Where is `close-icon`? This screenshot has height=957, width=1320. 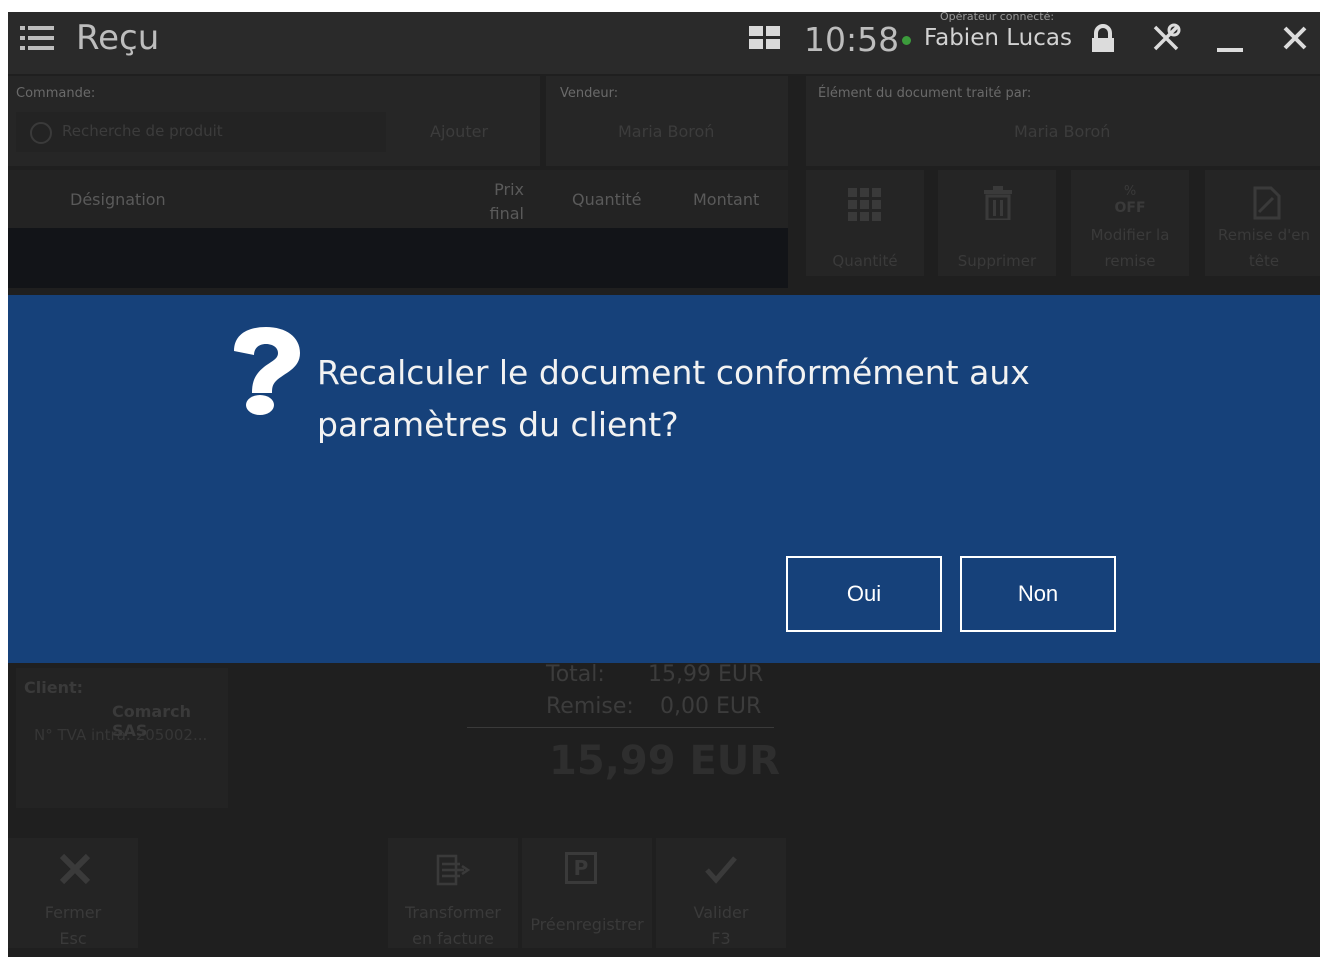
close-icon is located at coordinates (1295, 38).